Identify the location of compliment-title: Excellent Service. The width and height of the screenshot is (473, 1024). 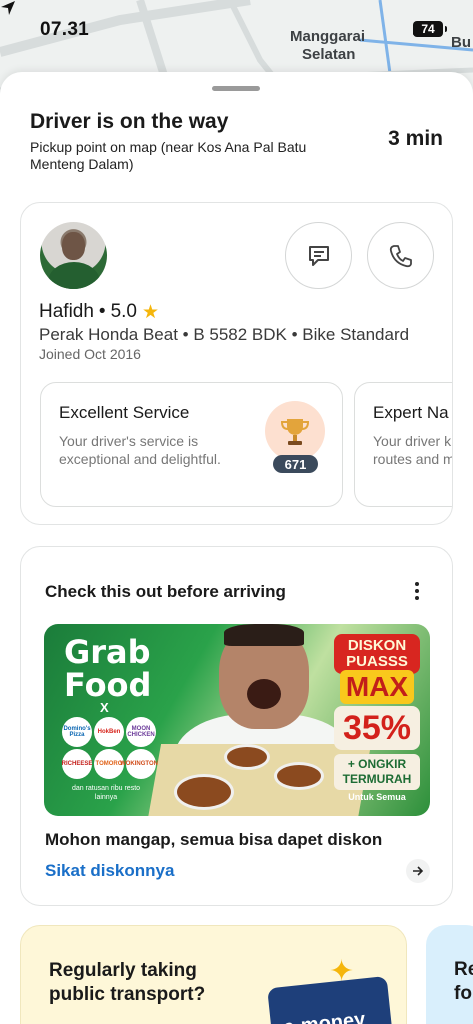
(124, 412).